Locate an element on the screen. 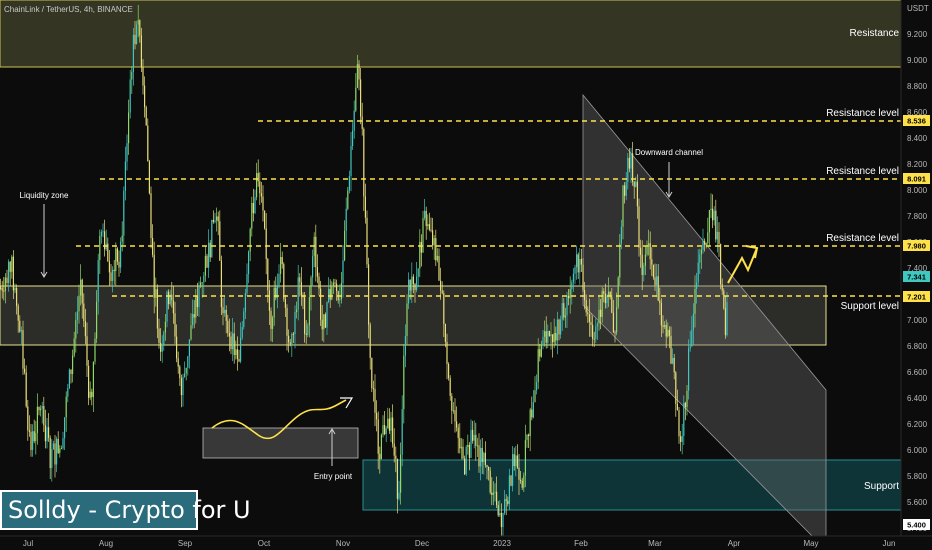 This screenshot has width=932, height=550. time-tick-label: Oct is located at coordinates (264, 543).